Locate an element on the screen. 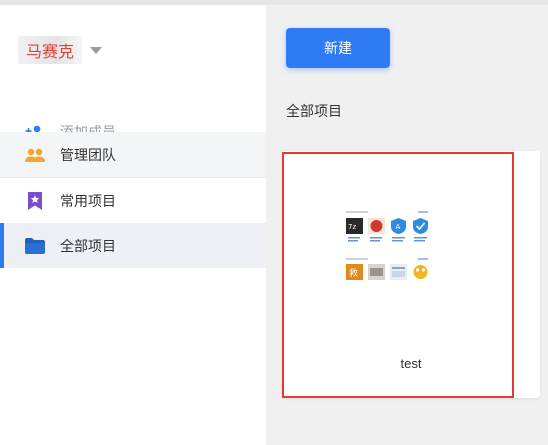 The image size is (548, 445). svg-text: 7z is located at coordinates (352, 227).